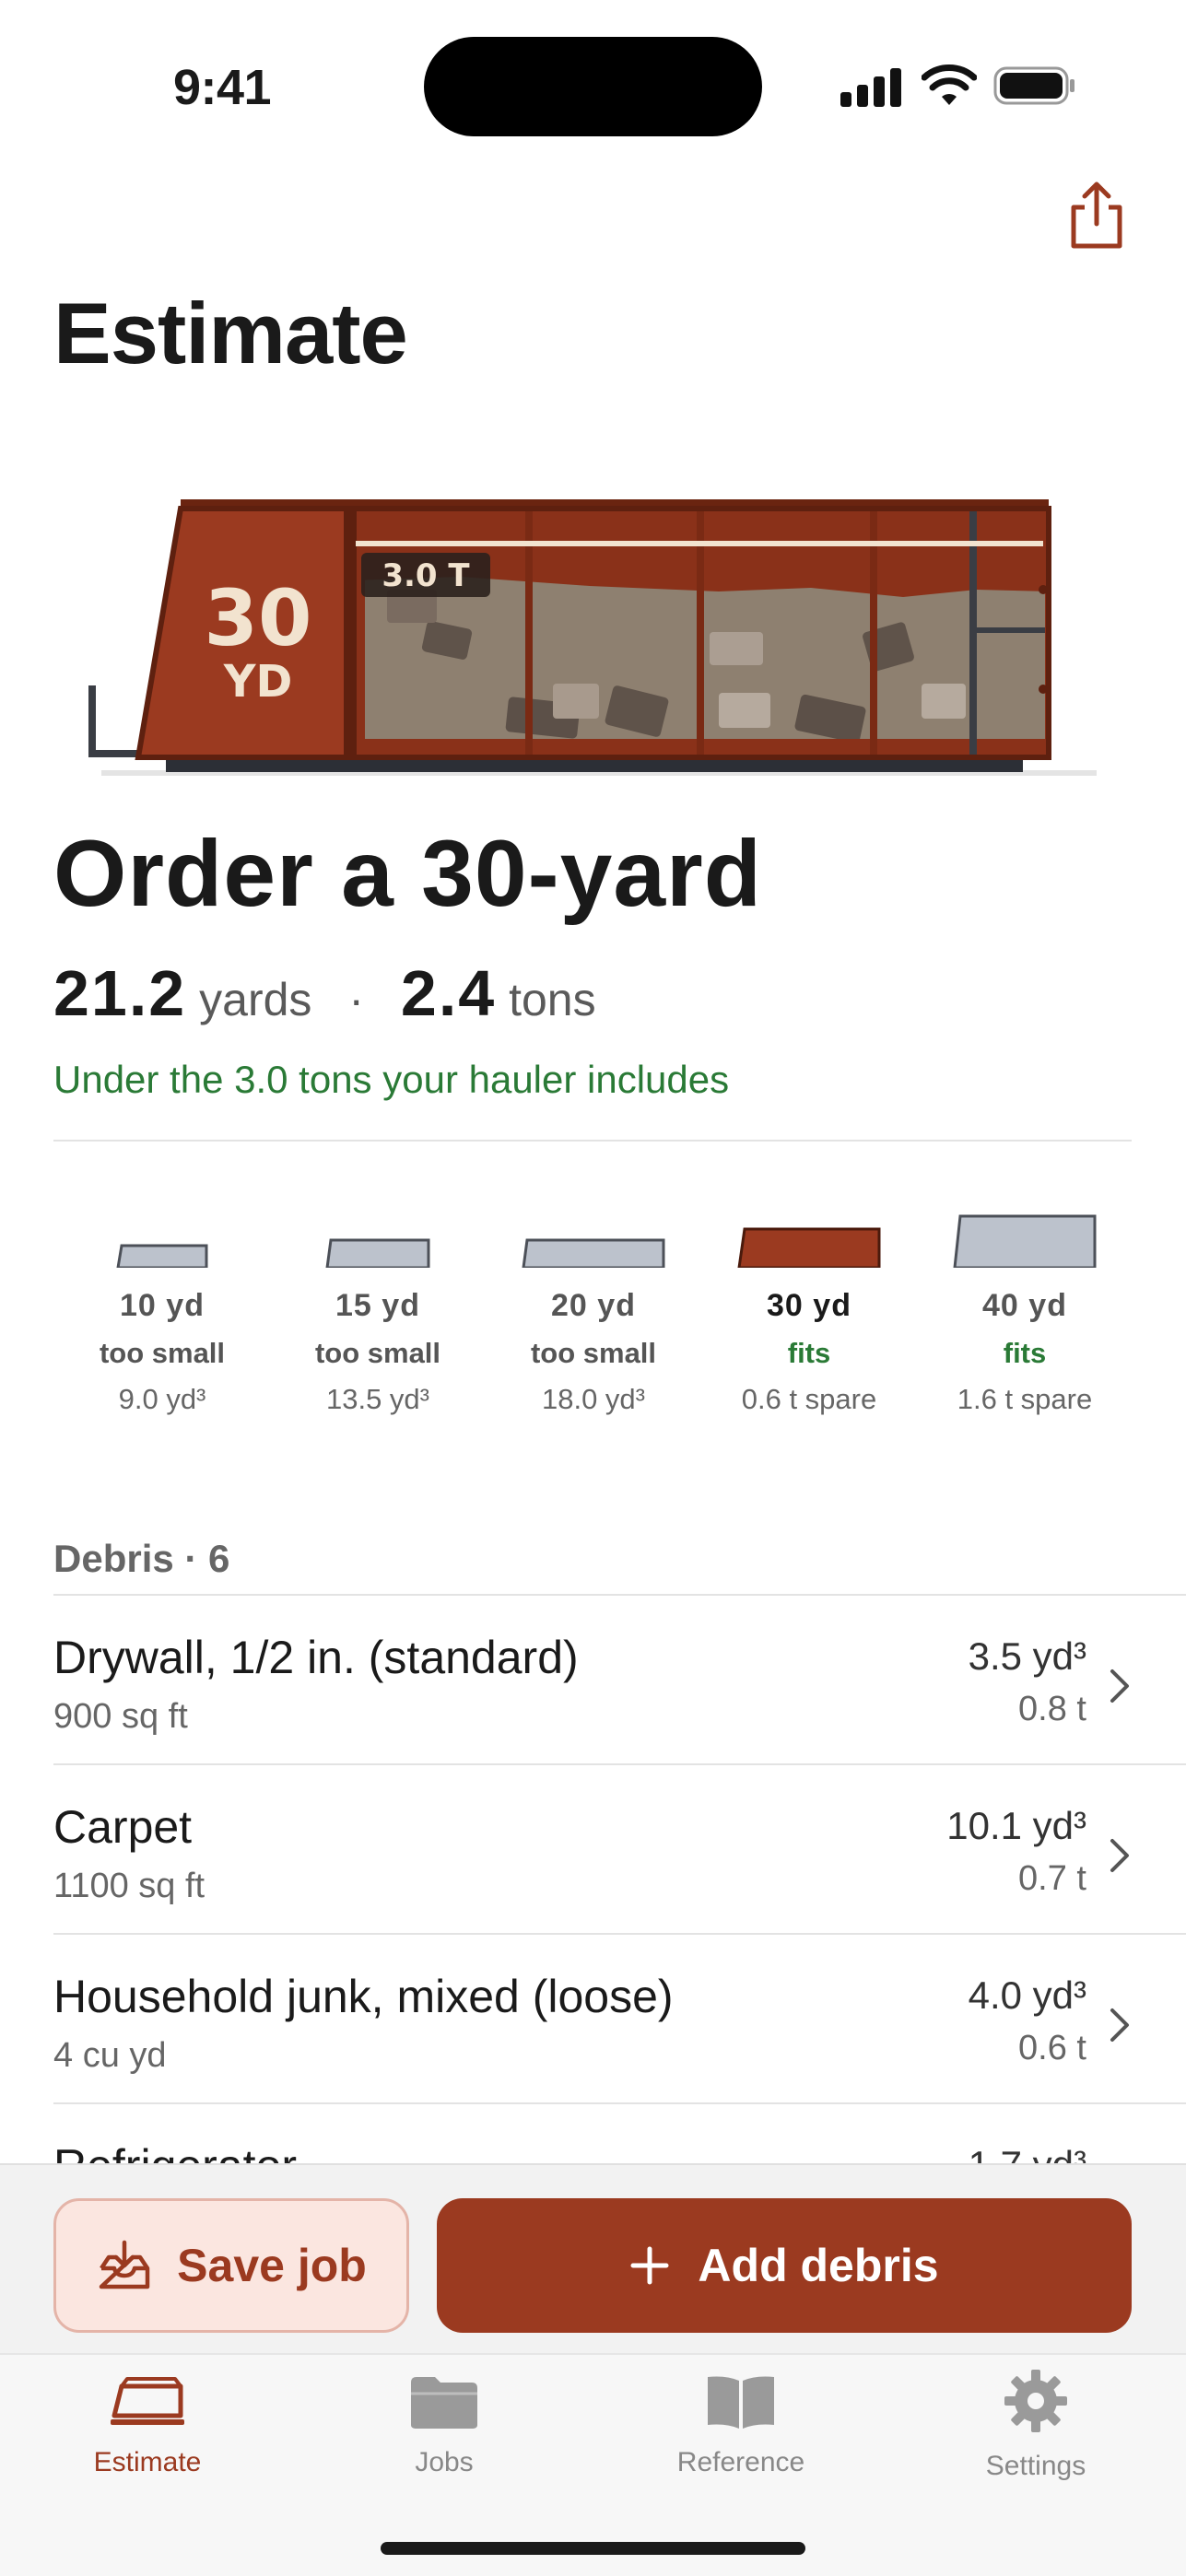 Image resolution: width=1186 pixels, height=2576 pixels. What do you see at coordinates (230, 333) in the screenshot?
I see `page-title: Estimate` at bounding box center [230, 333].